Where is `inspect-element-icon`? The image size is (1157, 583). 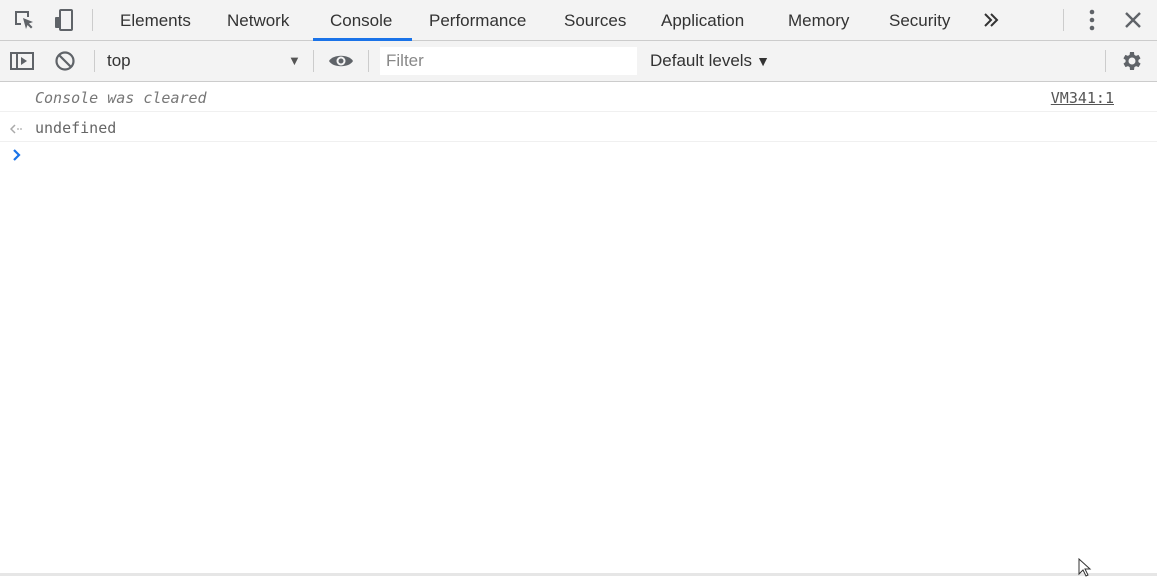
inspect-element-icon is located at coordinates (24, 20).